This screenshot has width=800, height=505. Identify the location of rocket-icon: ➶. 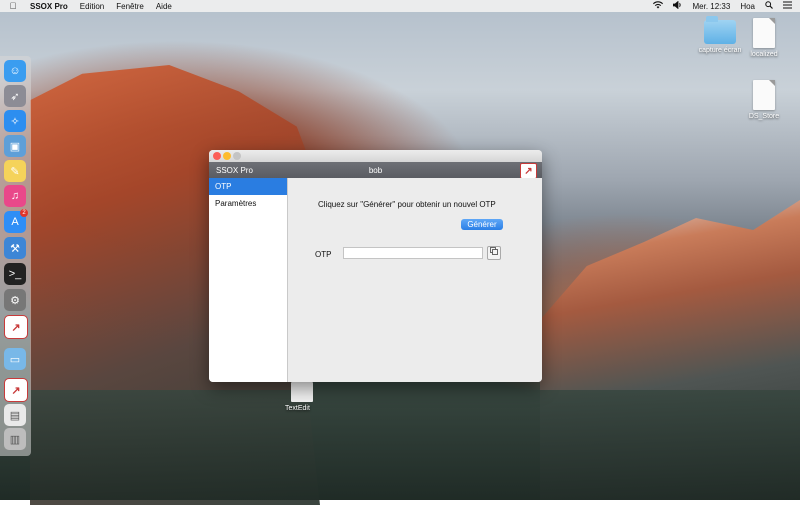
(15, 96).